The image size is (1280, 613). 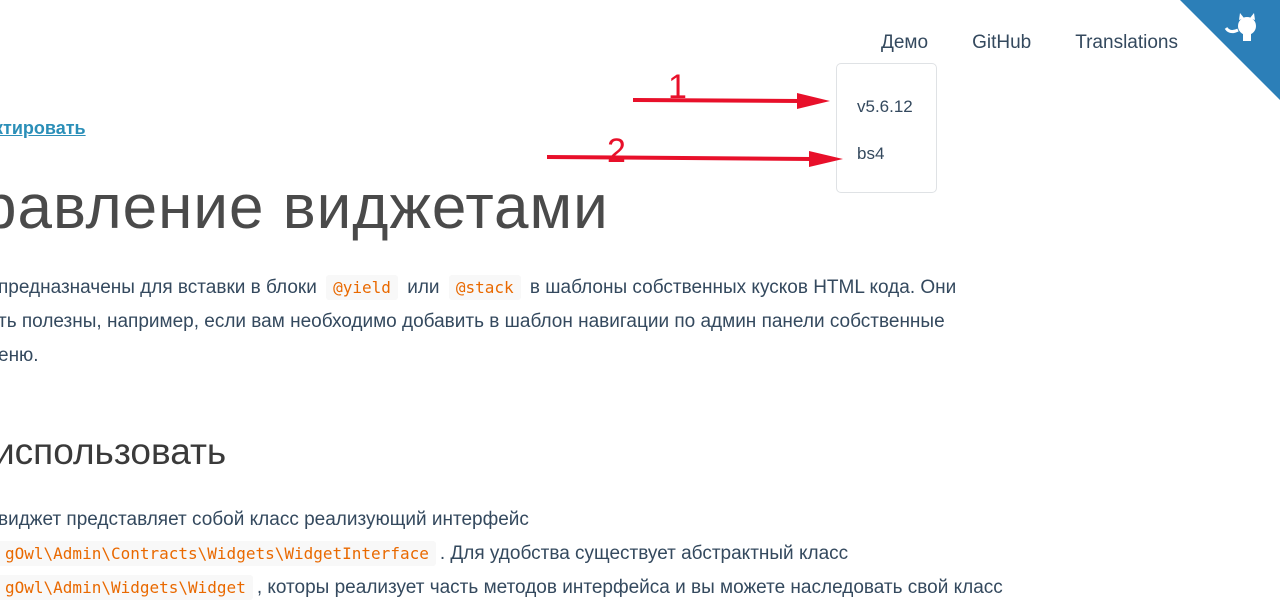 I want to click on nav-demo: Демо, so click(x=904, y=43).